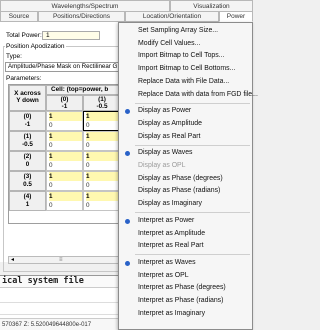 Image resolution: width=320 pixels, height=330 pixels. What do you see at coordinates (172, 313) in the screenshot?
I see `menu-item-label: Interpret as Imaginary` at bounding box center [172, 313].